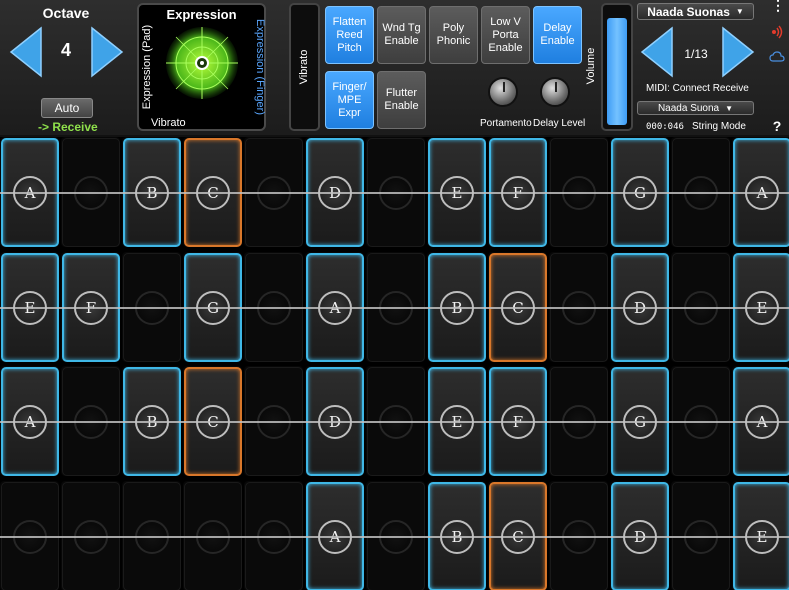  Describe the element at coordinates (688, 11) in the screenshot. I see `instrument-name: Naada Suonas` at that location.